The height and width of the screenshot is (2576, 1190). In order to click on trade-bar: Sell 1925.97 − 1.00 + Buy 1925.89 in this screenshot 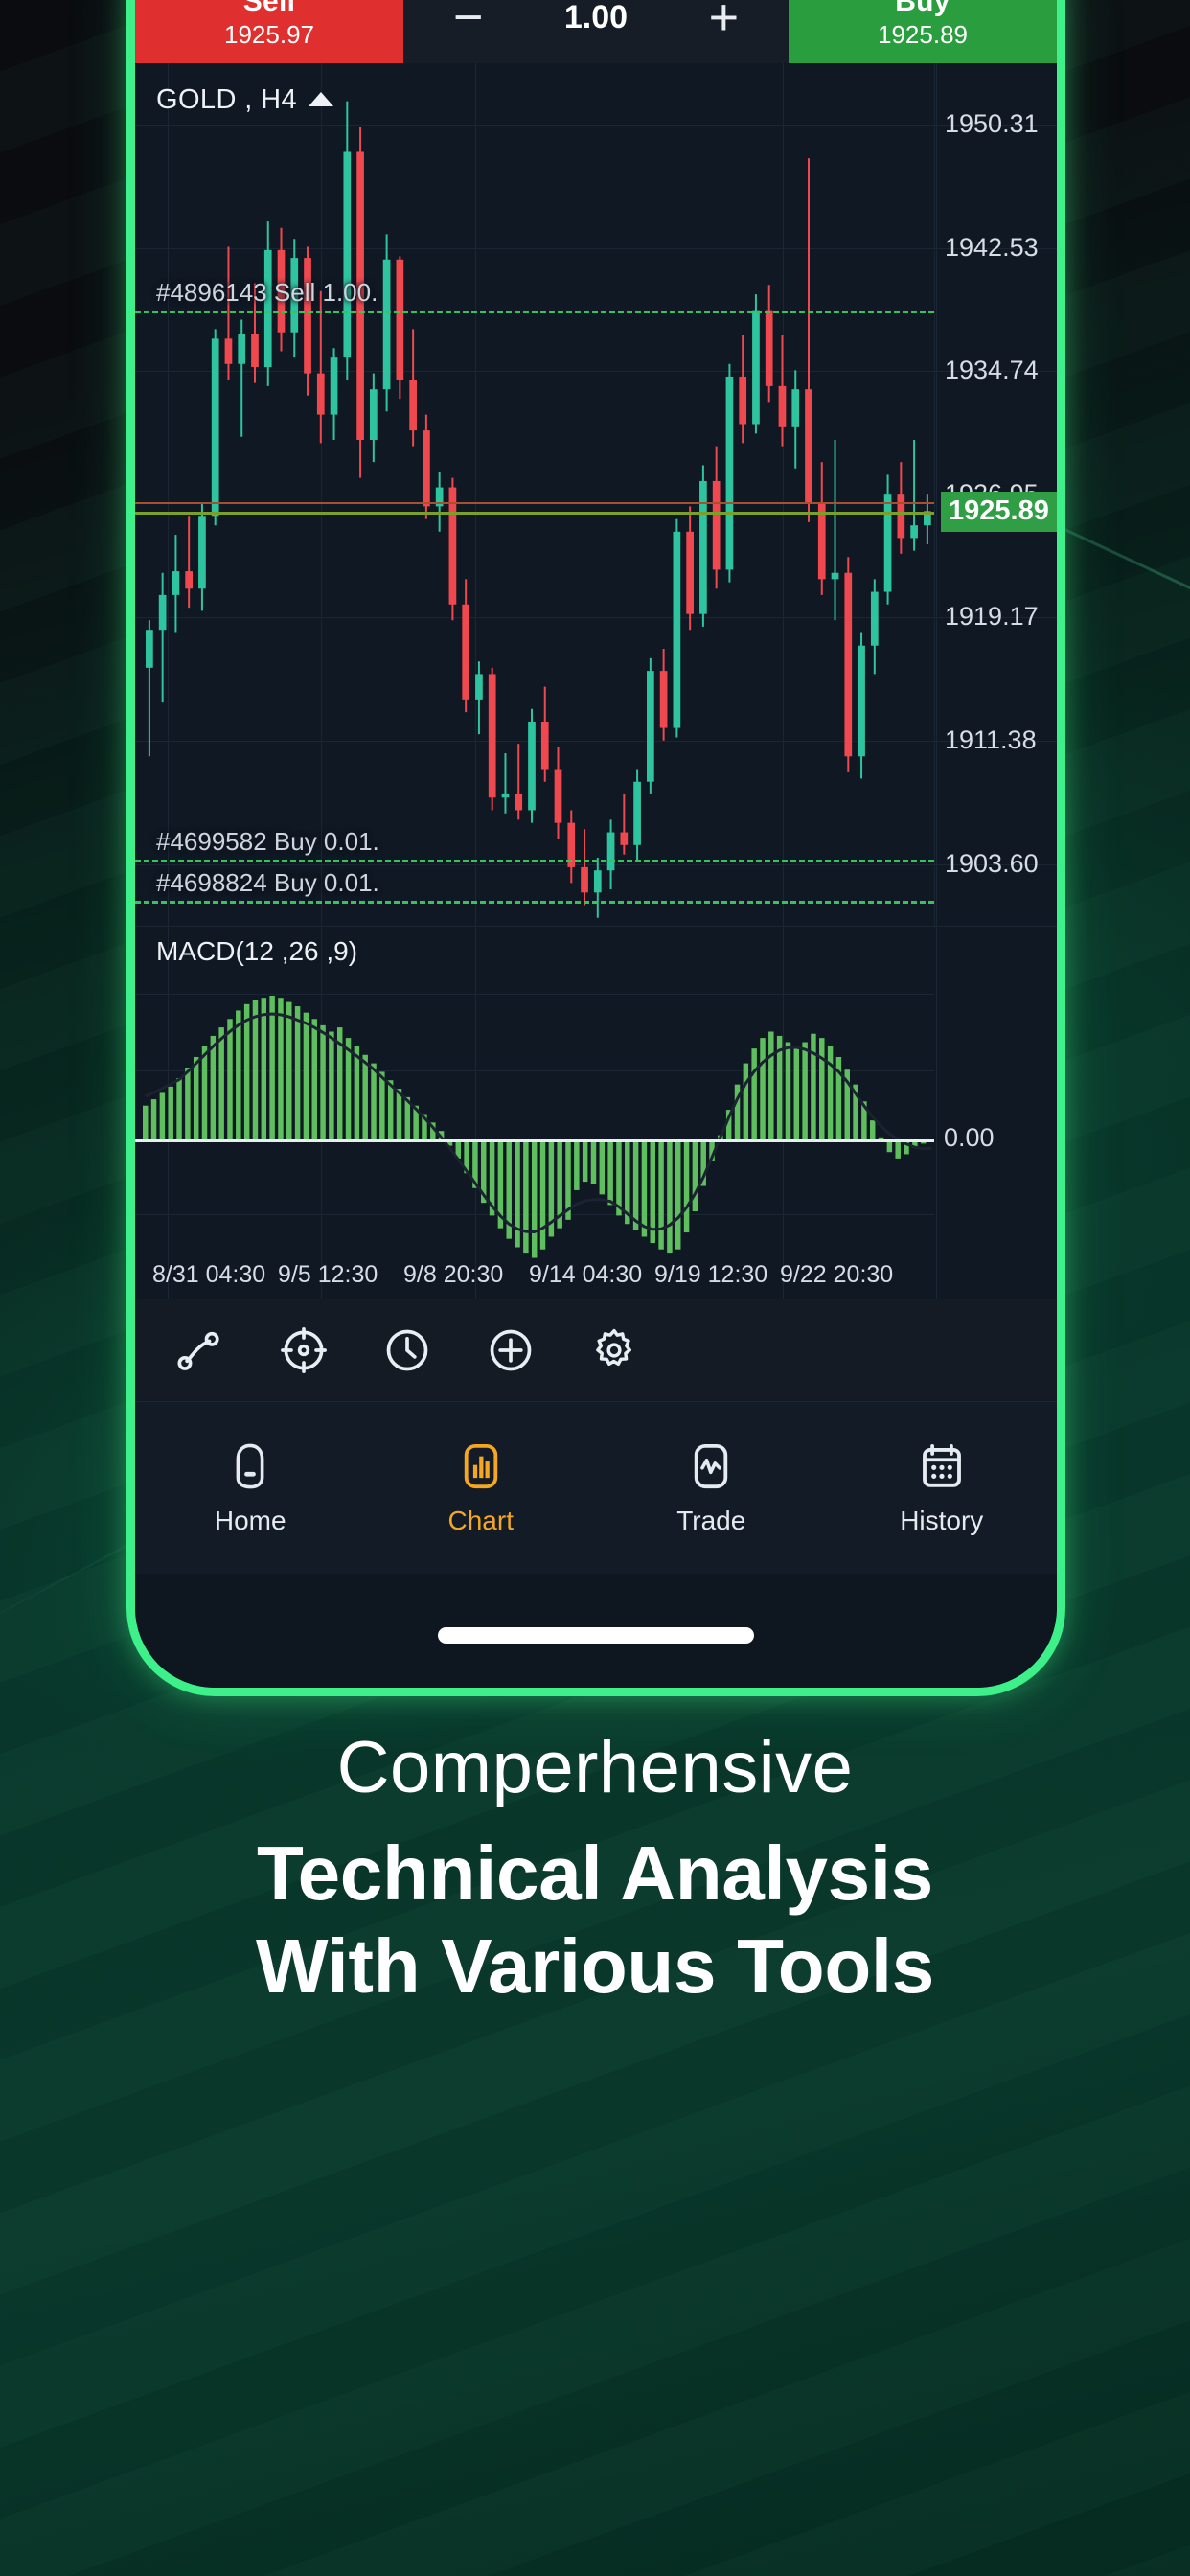, I will do `click(596, 31)`.